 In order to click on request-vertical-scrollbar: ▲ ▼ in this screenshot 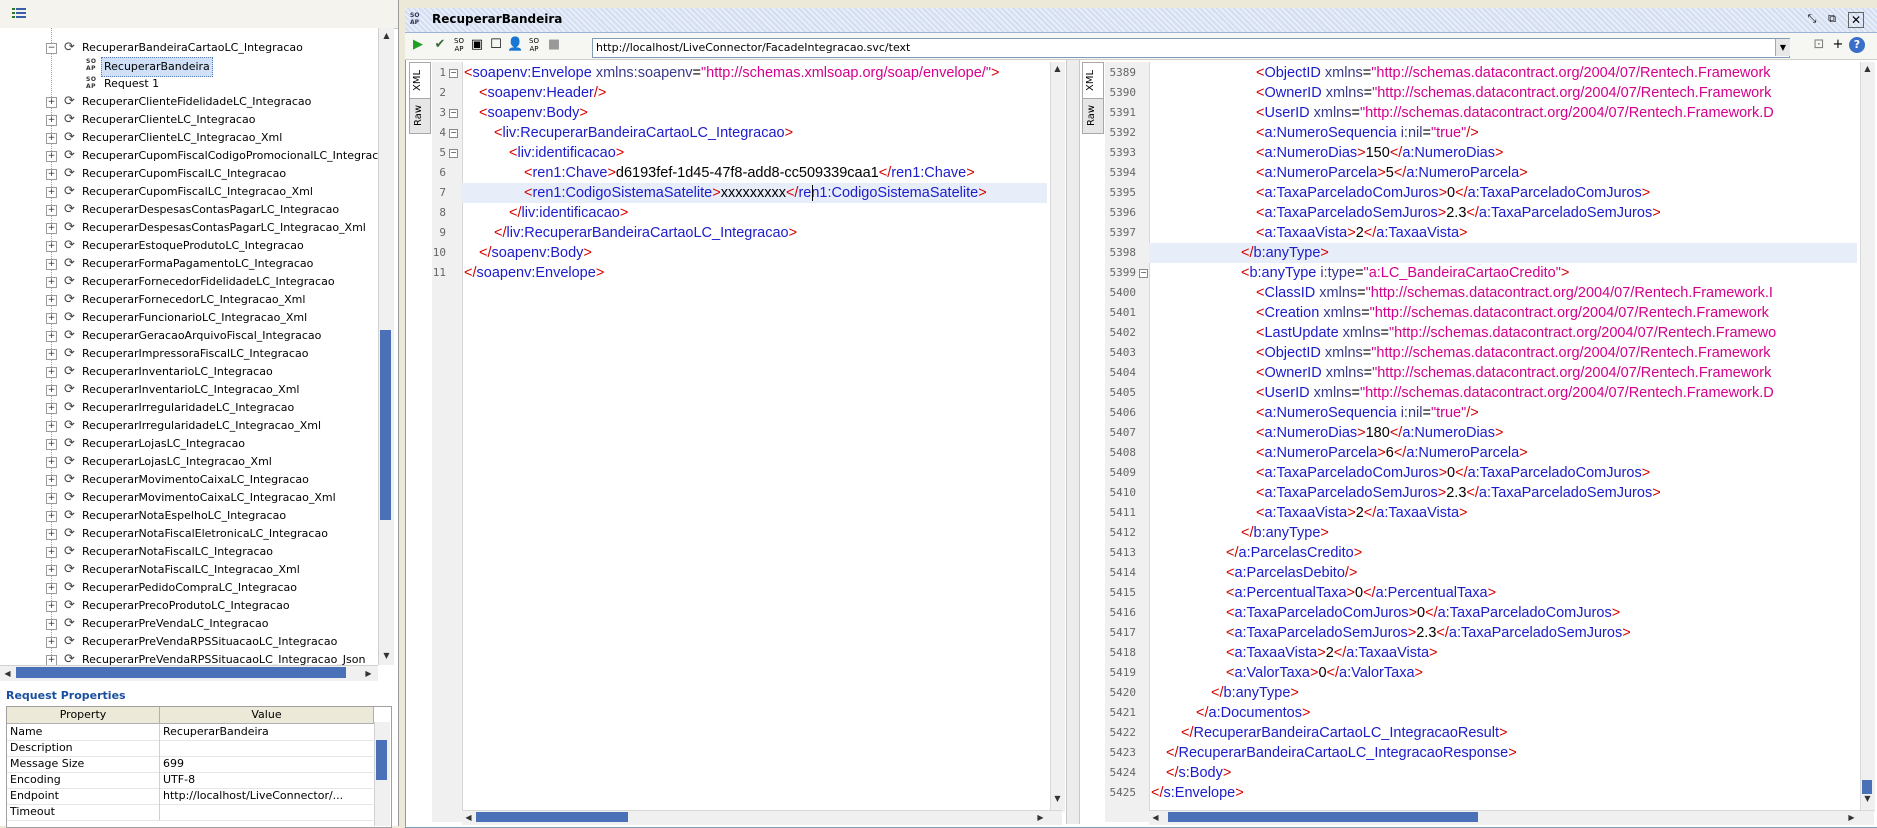, I will do `click(1057, 437)`.